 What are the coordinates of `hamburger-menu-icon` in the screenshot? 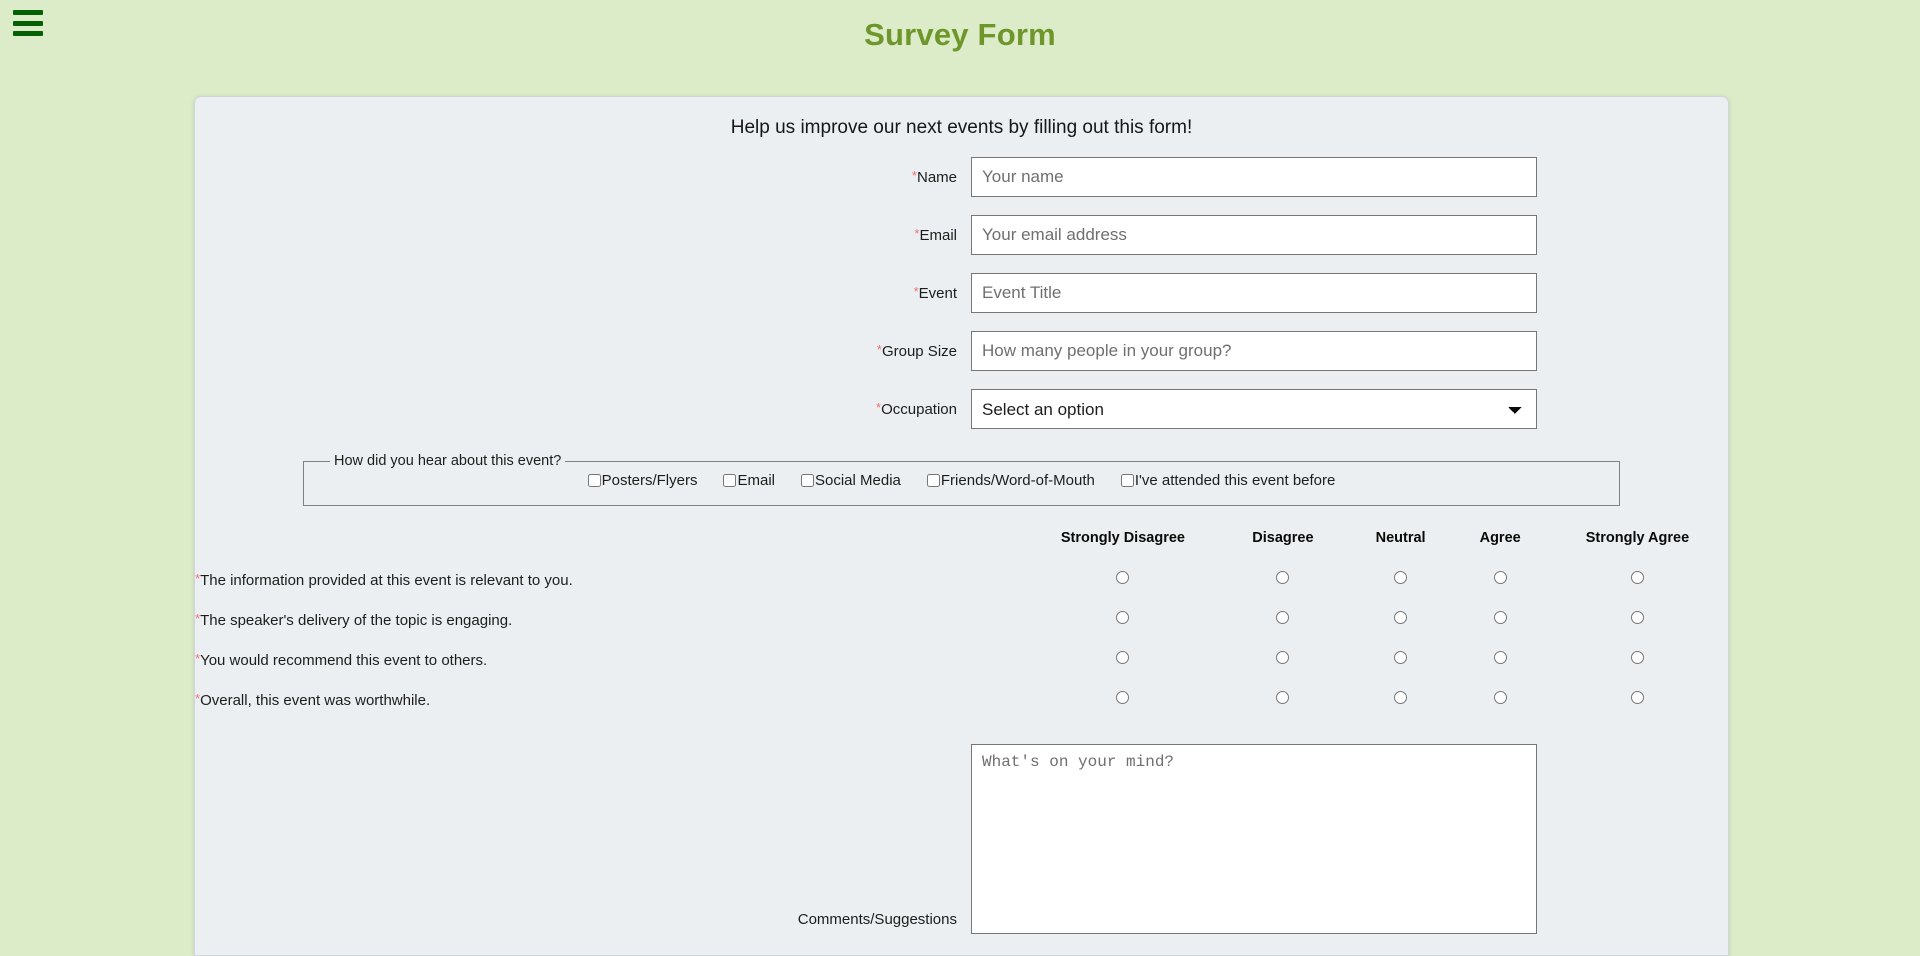 It's located at (28, 23).